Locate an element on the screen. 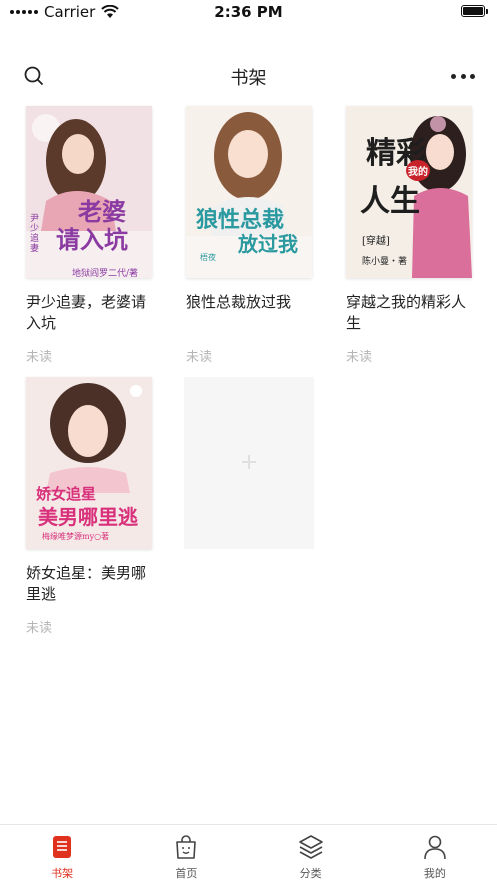  cover-badge: 我的 is located at coordinates (418, 170).